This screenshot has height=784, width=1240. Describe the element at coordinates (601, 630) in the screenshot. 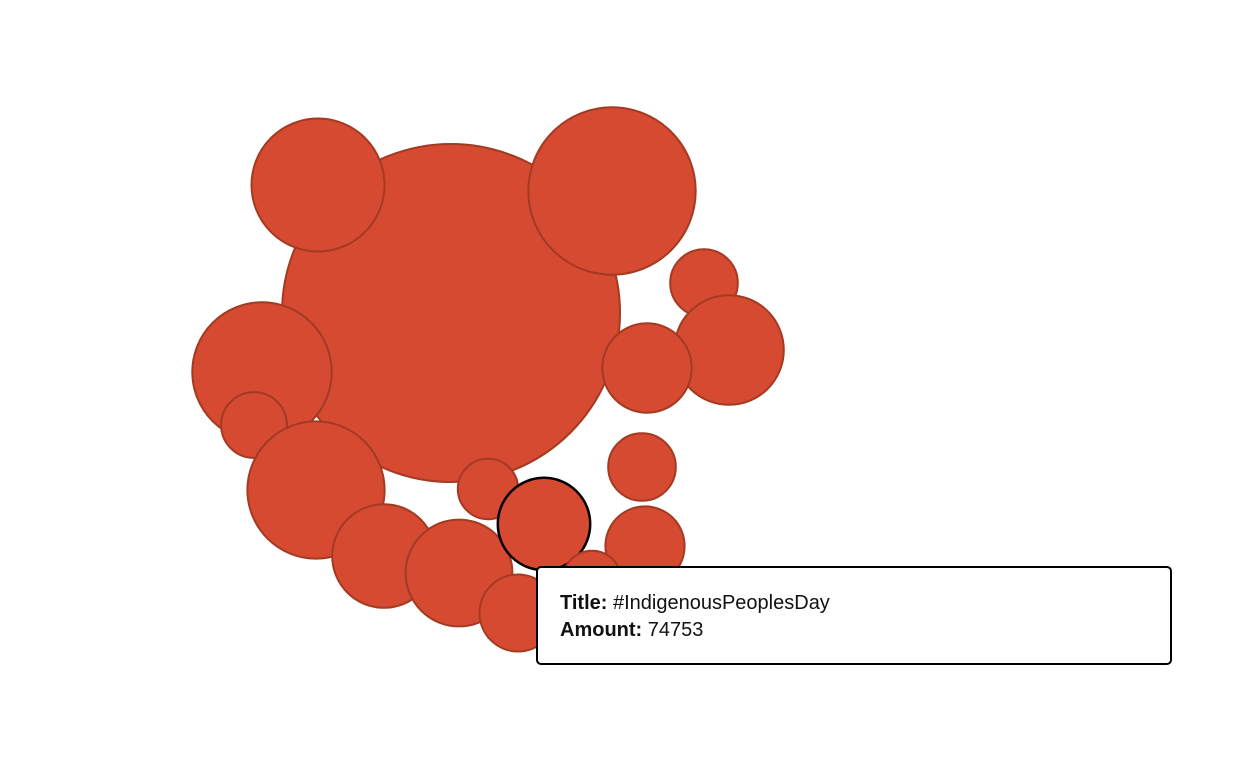

I see `tooltip-amount-label: Amount:` at that location.